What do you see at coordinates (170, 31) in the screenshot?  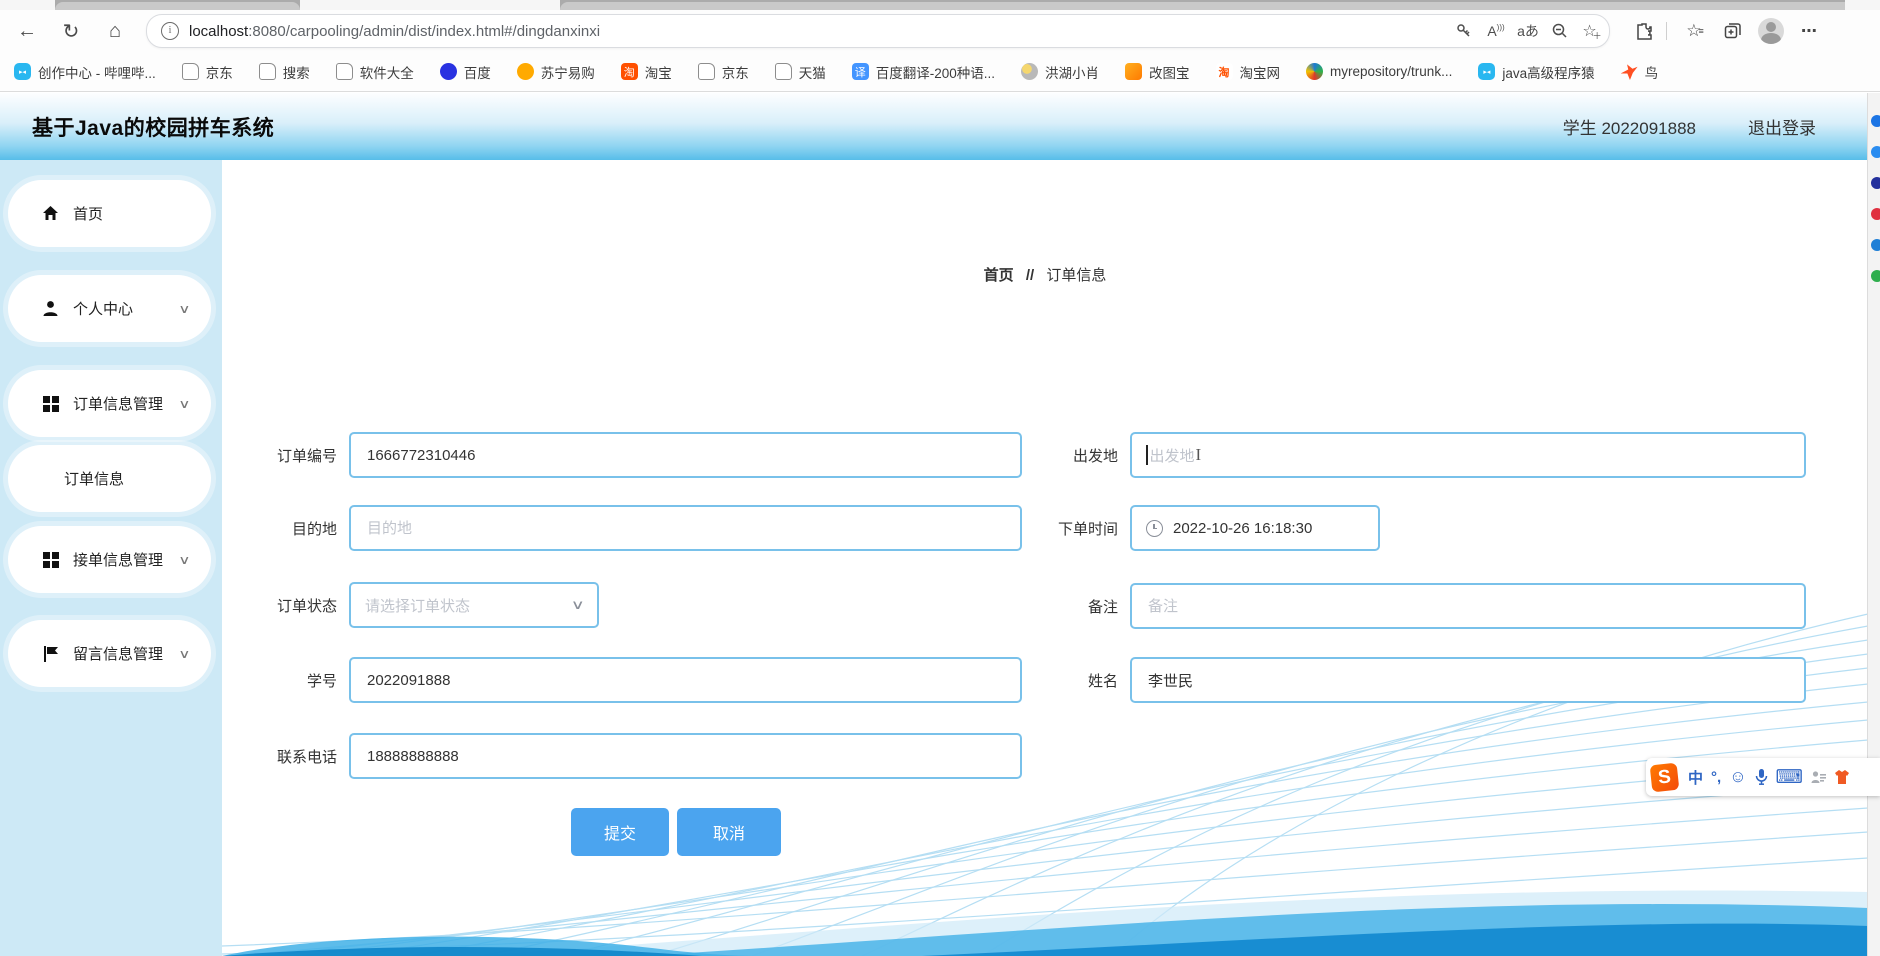 I see `site-info-icon: i` at bounding box center [170, 31].